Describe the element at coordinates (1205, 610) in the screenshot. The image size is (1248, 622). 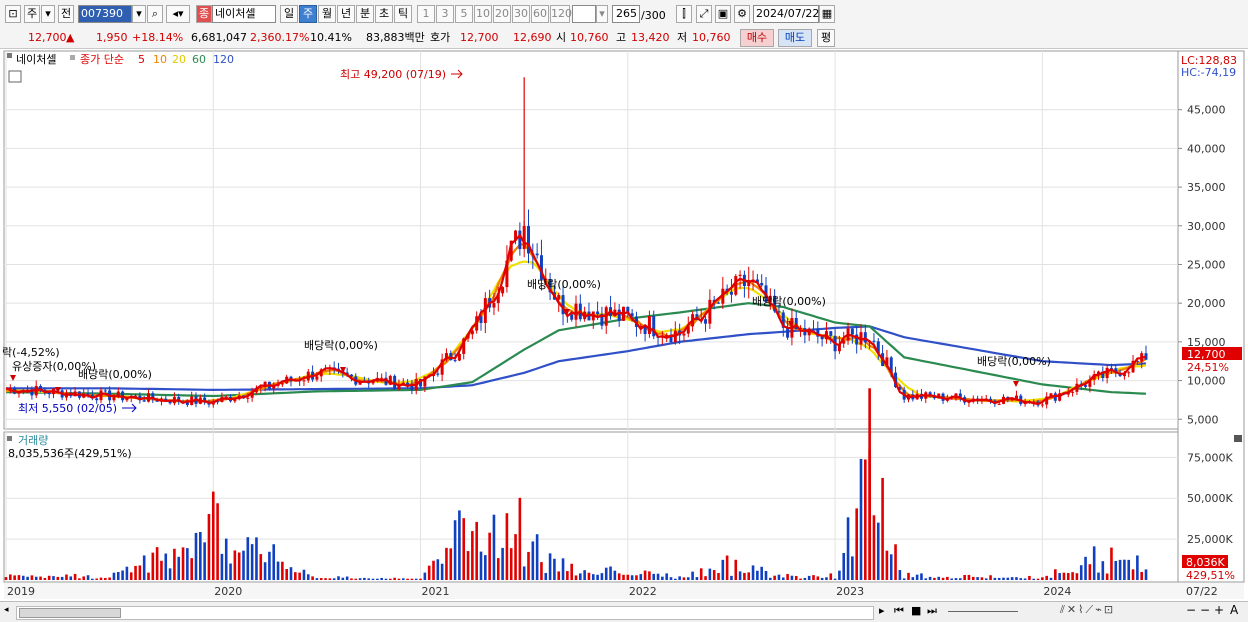
I see `shrink-icon: −` at that location.